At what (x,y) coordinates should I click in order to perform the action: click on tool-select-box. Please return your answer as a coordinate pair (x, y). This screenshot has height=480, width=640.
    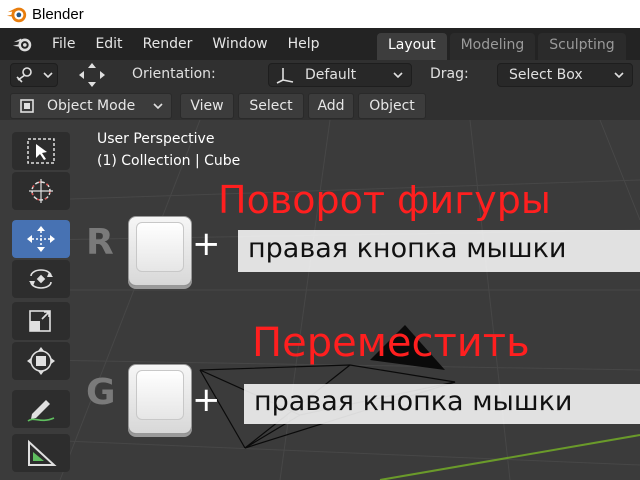
    Looking at the image, I should click on (41, 151).